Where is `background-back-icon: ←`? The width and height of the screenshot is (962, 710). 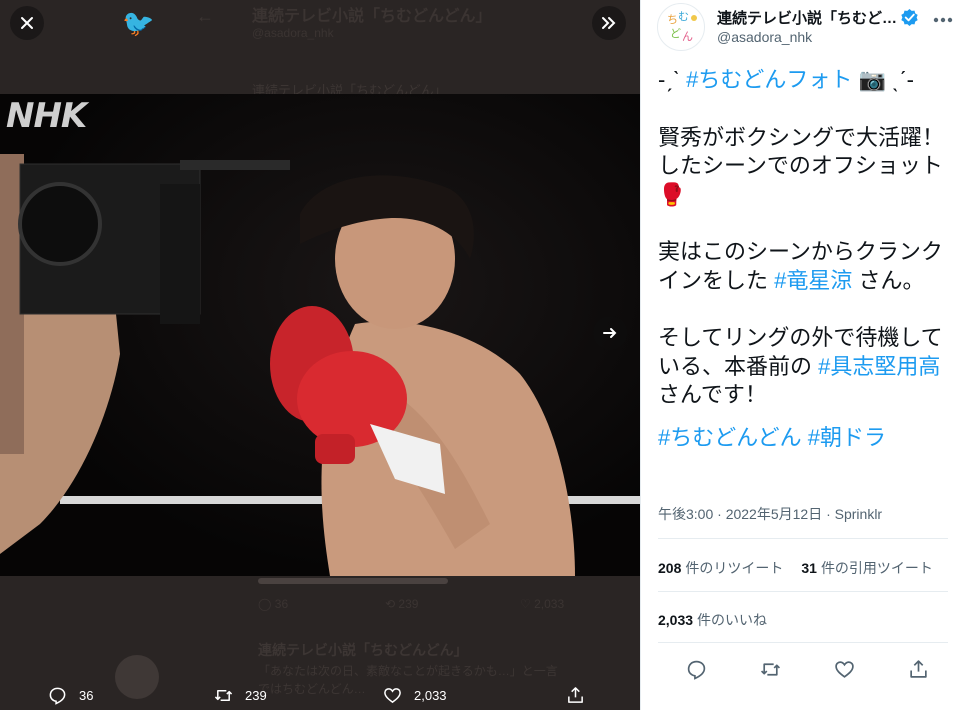
background-back-icon: ← is located at coordinates (205, 16).